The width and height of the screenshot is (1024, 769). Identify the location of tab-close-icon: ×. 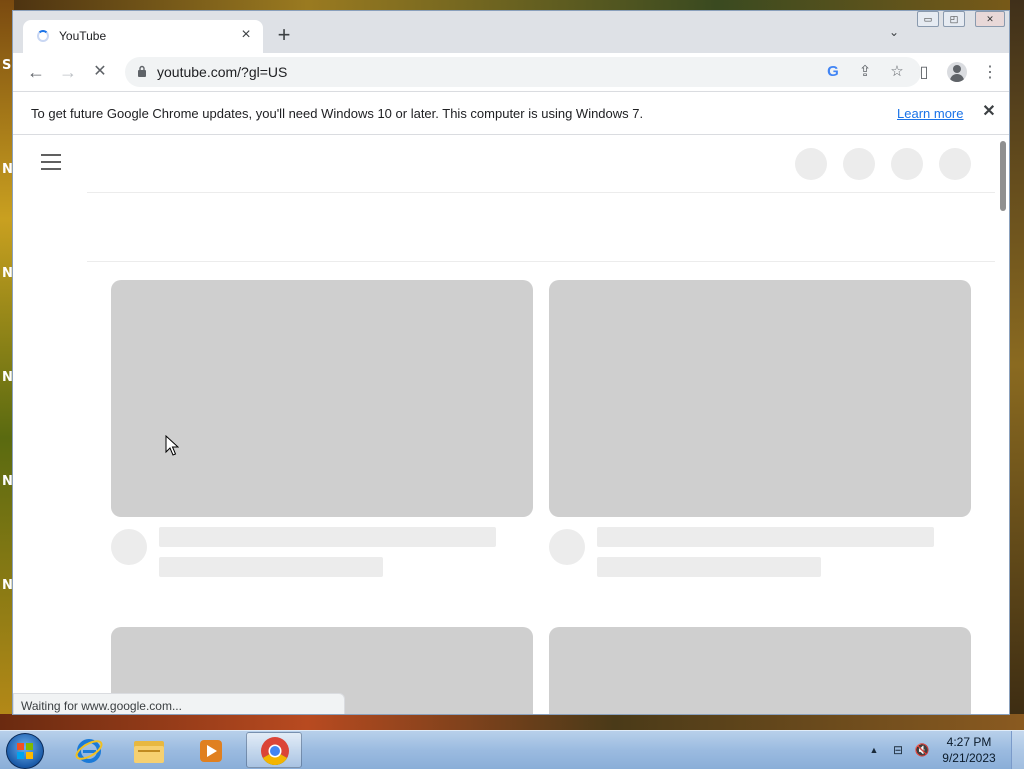
(246, 35).